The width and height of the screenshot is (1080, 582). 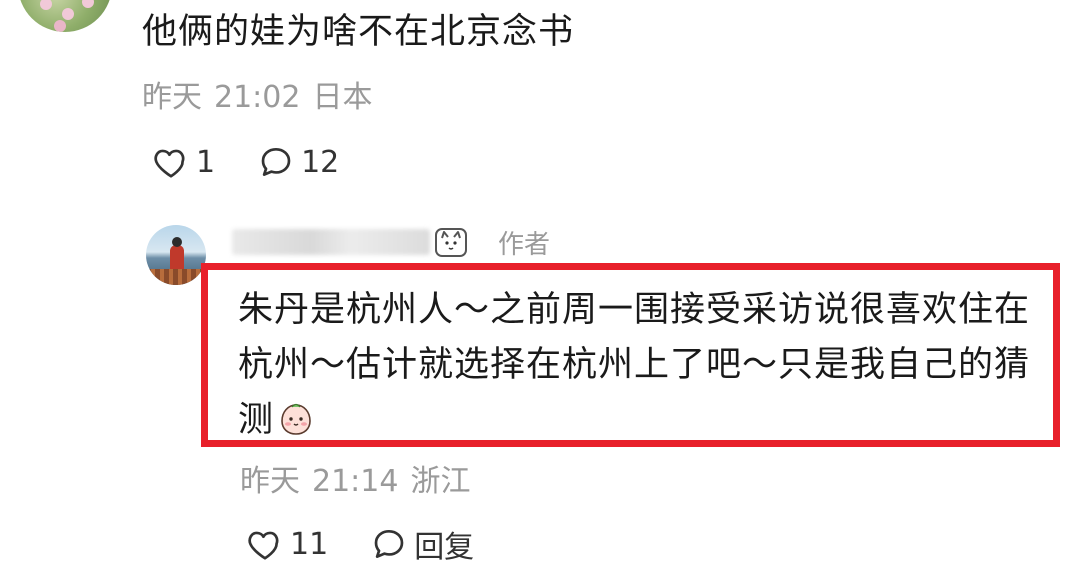 What do you see at coordinates (342, 97) in the screenshot?
I see `comment-location: 日本` at bounding box center [342, 97].